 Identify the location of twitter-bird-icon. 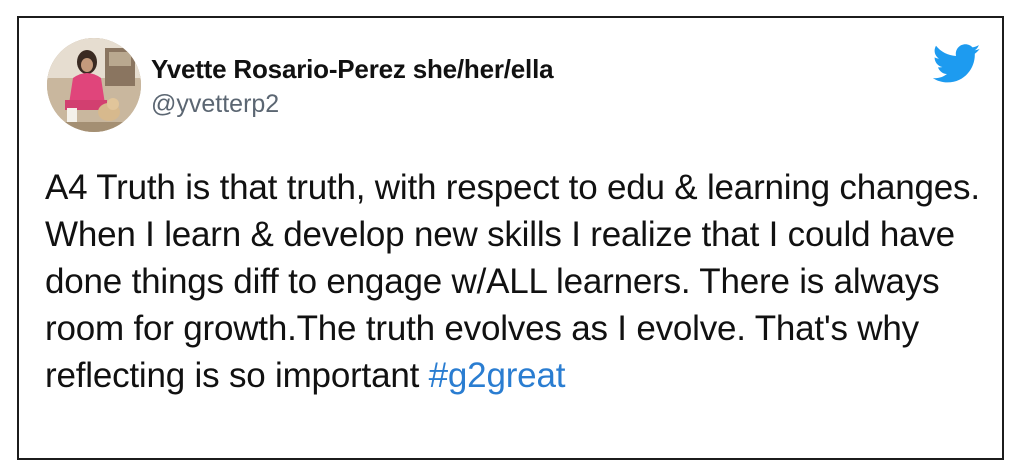
(956, 64).